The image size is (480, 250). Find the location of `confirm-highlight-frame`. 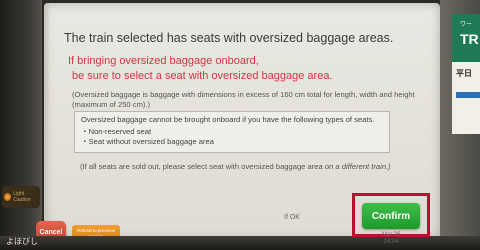

confirm-highlight-frame is located at coordinates (391, 215).